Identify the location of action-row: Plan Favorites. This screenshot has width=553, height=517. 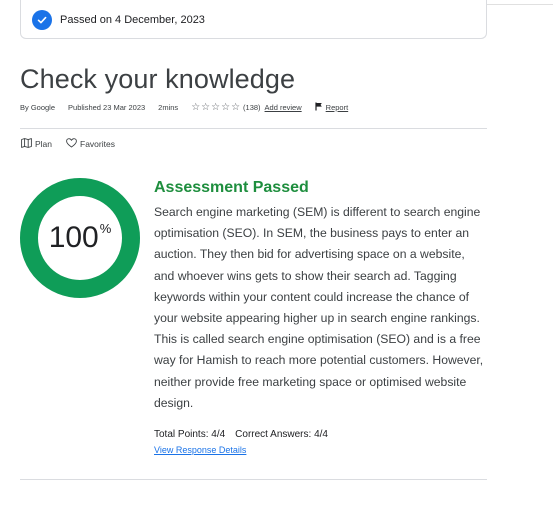
(75, 144).